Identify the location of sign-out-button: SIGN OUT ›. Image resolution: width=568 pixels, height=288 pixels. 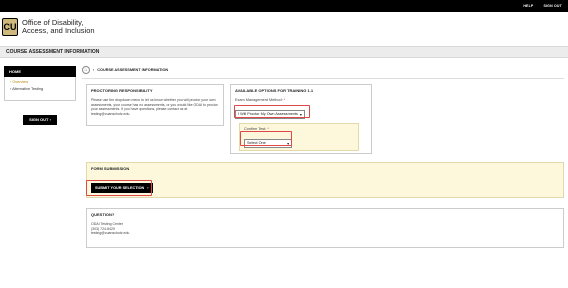
(40, 120).